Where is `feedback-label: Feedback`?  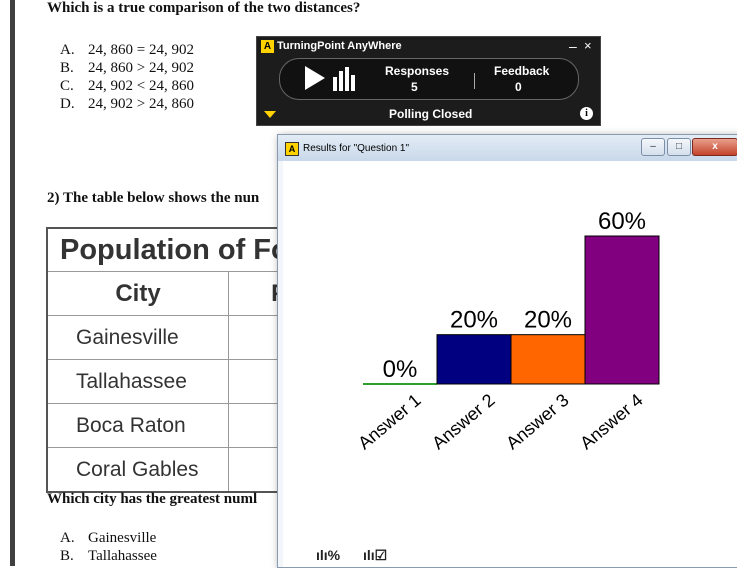 feedback-label: Feedback is located at coordinates (522, 71).